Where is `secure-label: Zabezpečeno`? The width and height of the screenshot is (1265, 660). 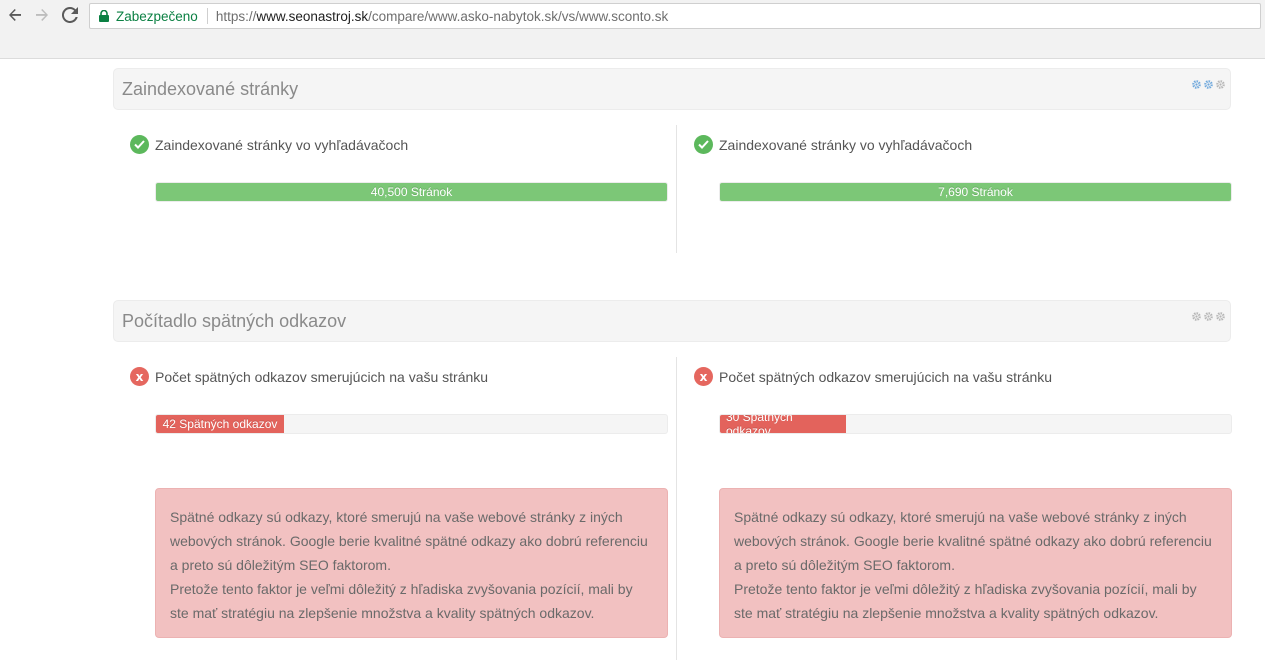
secure-label: Zabezpečeno is located at coordinates (157, 16).